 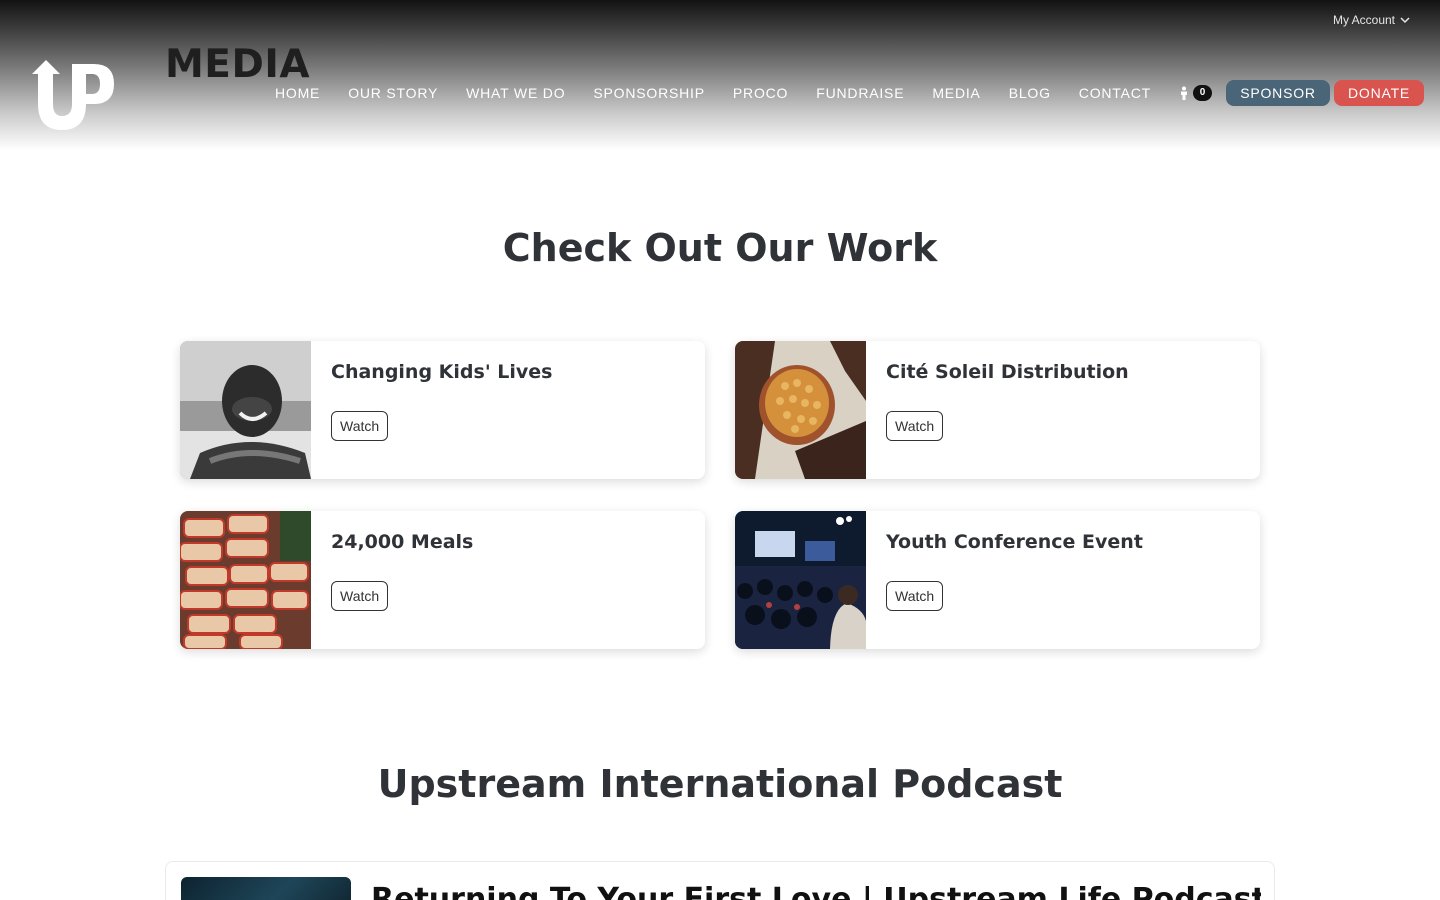 What do you see at coordinates (1405, 20) in the screenshot?
I see `chevron-down-icon` at bounding box center [1405, 20].